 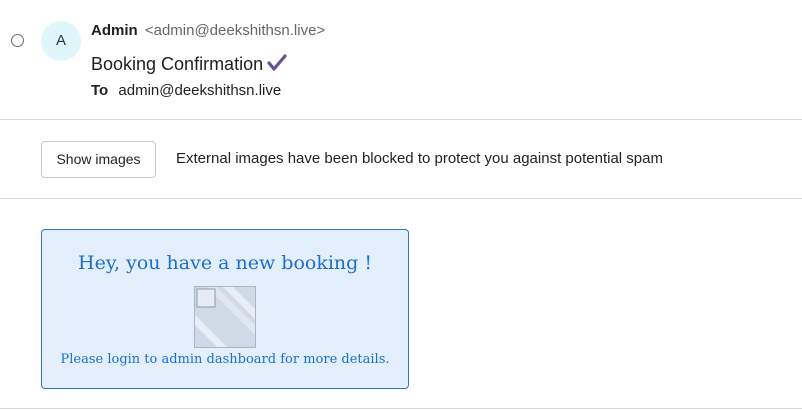 What do you see at coordinates (199, 90) in the screenshot?
I see `recipient-address: admin@deekshithsn.live` at bounding box center [199, 90].